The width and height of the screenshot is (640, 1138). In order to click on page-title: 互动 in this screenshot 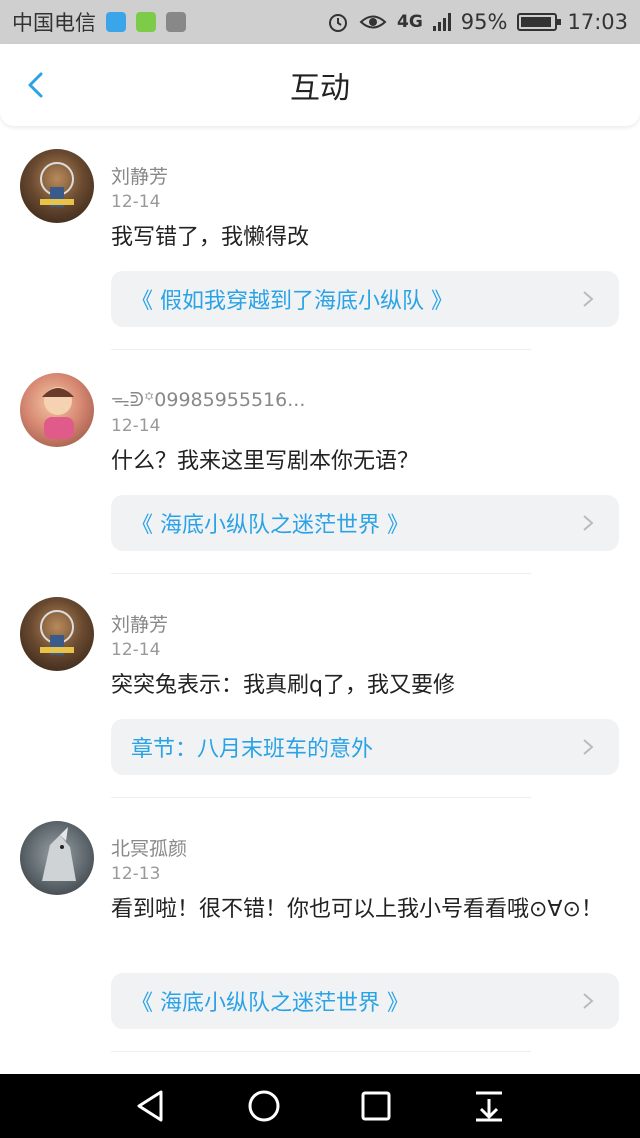, I will do `click(320, 88)`.